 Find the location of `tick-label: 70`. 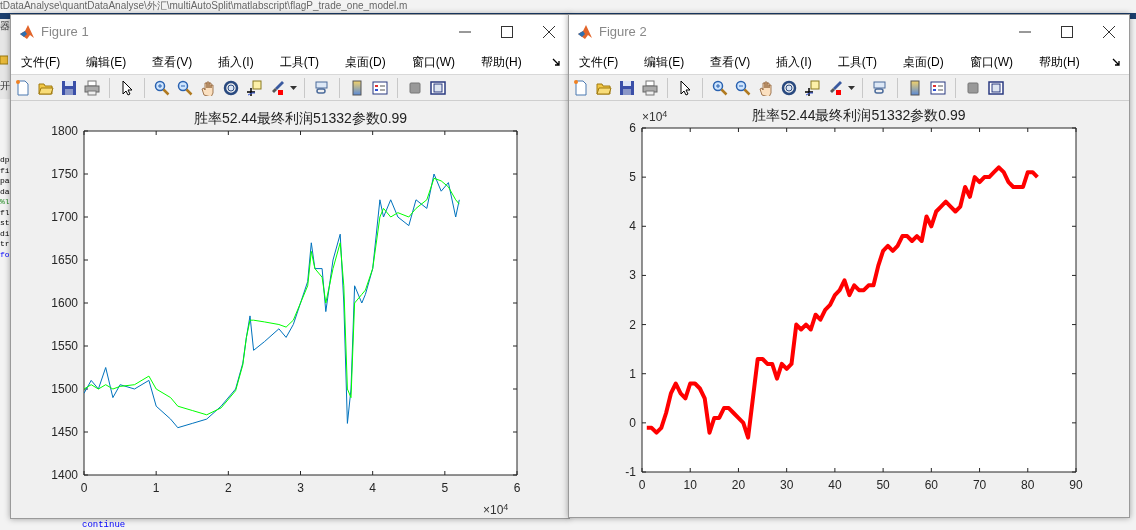

tick-label: 70 is located at coordinates (979, 485).